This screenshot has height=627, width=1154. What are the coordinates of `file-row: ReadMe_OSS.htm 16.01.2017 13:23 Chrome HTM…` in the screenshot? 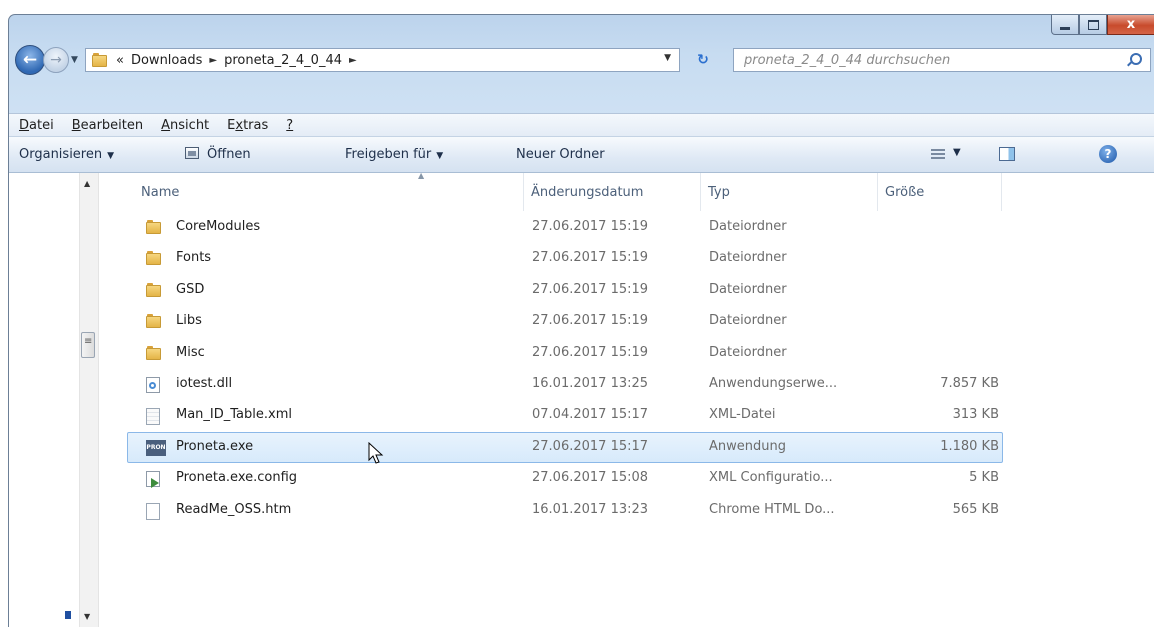 It's located at (565, 510).